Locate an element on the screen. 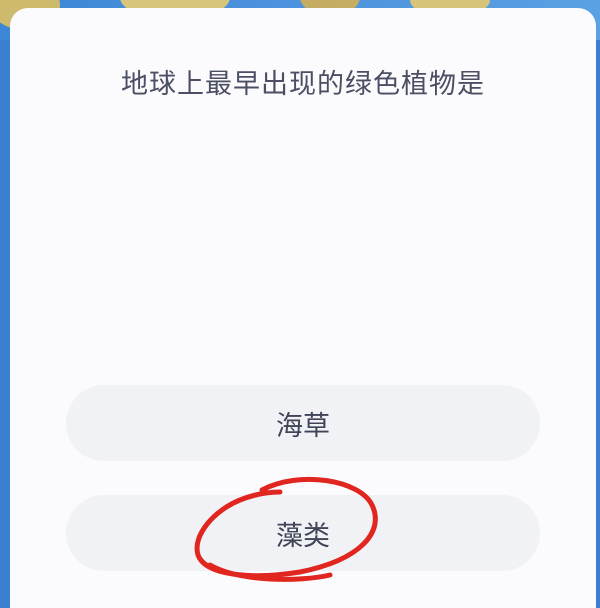  answer-option-2: 藻类 is located at coordinates (303, 533).